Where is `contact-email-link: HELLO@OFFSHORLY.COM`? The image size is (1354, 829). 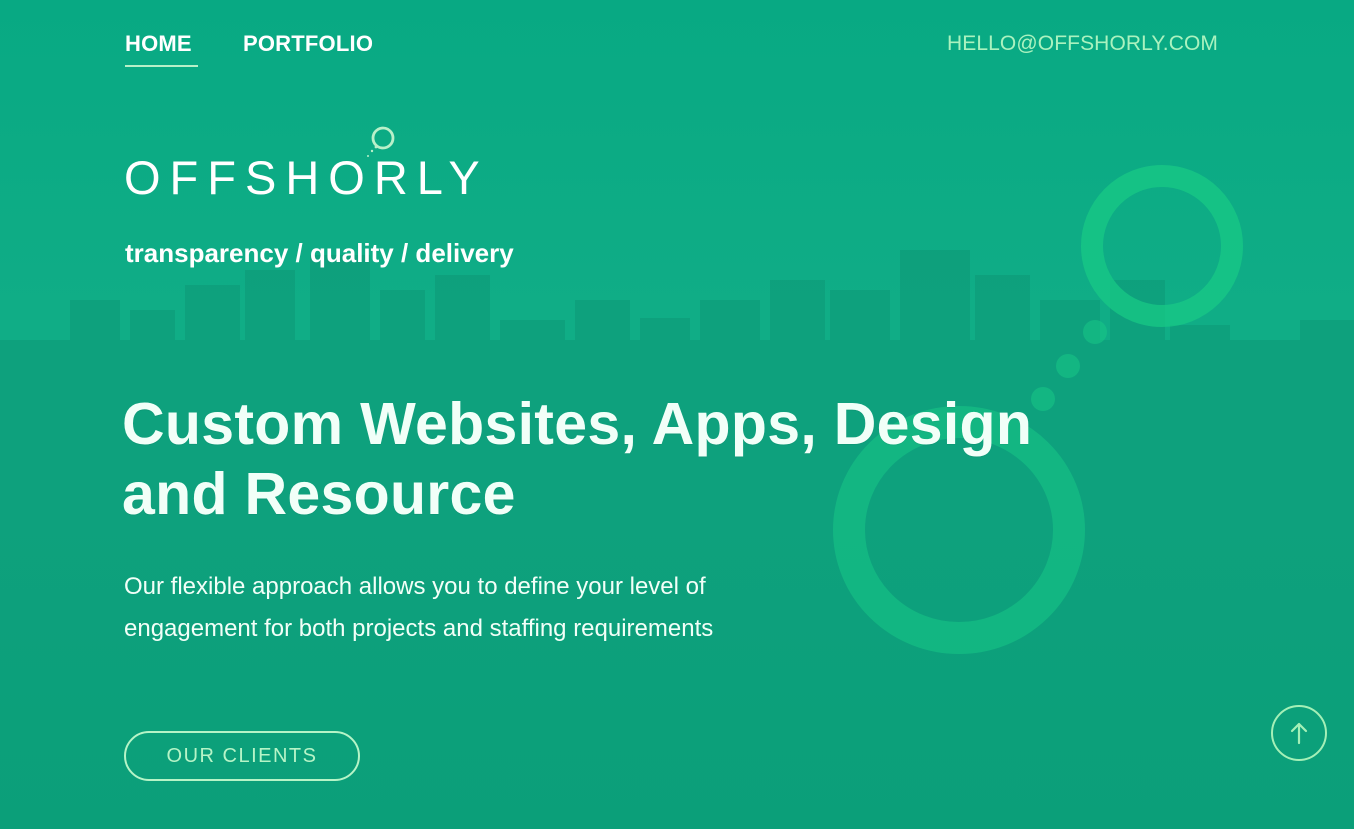 contact-email-link: HELLO@OFFSHORLY.COM is located at coordinates (1082, 44).